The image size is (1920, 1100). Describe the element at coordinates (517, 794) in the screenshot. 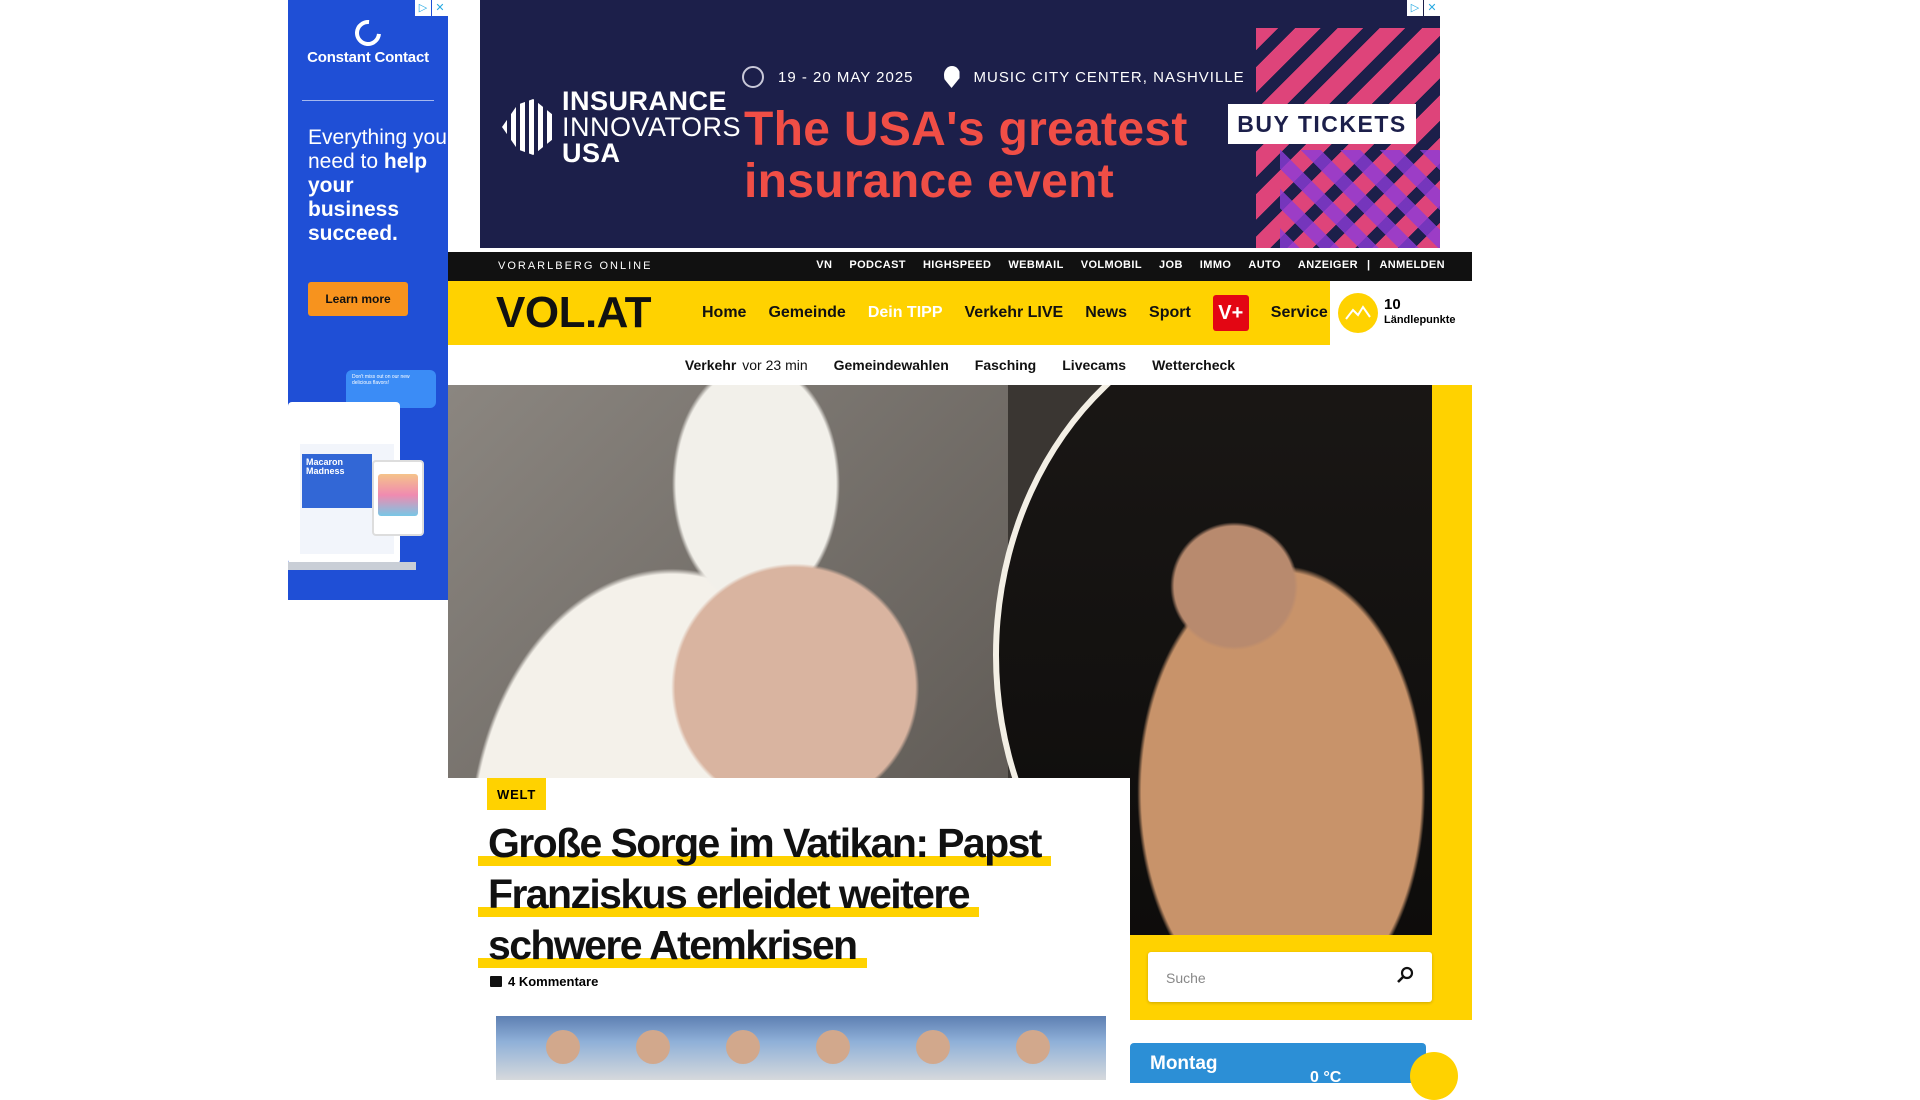

I see `category-badge: WELT` at that location.